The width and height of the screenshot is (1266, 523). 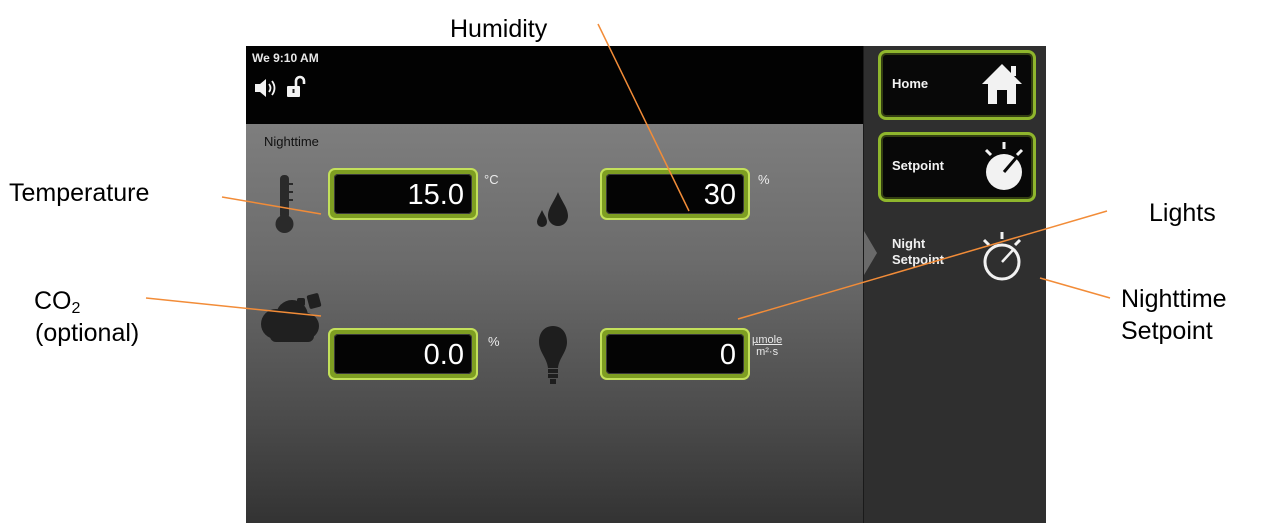 I want to click on mode-label: Nighttime, so click(x=291, y=141).